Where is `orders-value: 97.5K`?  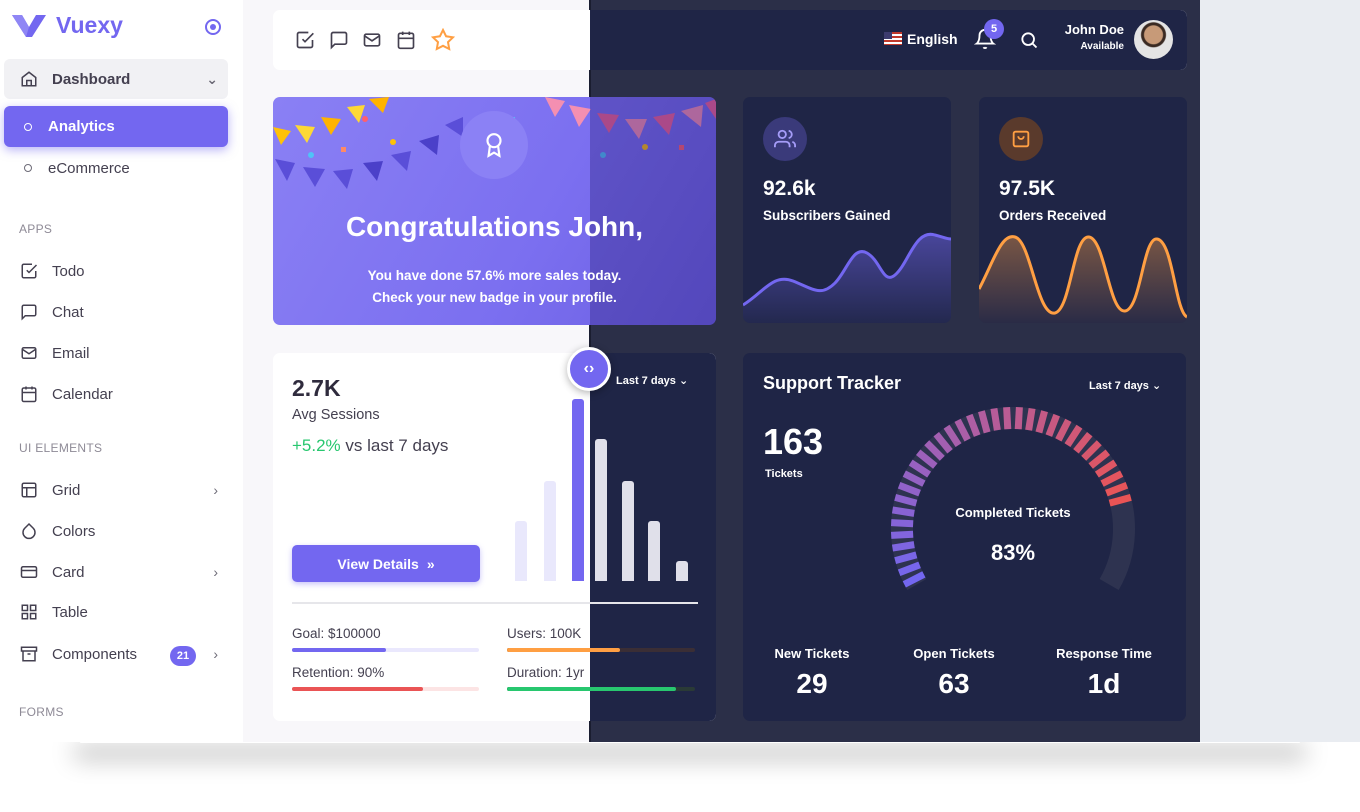 orders-value: 97.5K is located at coordinates (1027, 188).